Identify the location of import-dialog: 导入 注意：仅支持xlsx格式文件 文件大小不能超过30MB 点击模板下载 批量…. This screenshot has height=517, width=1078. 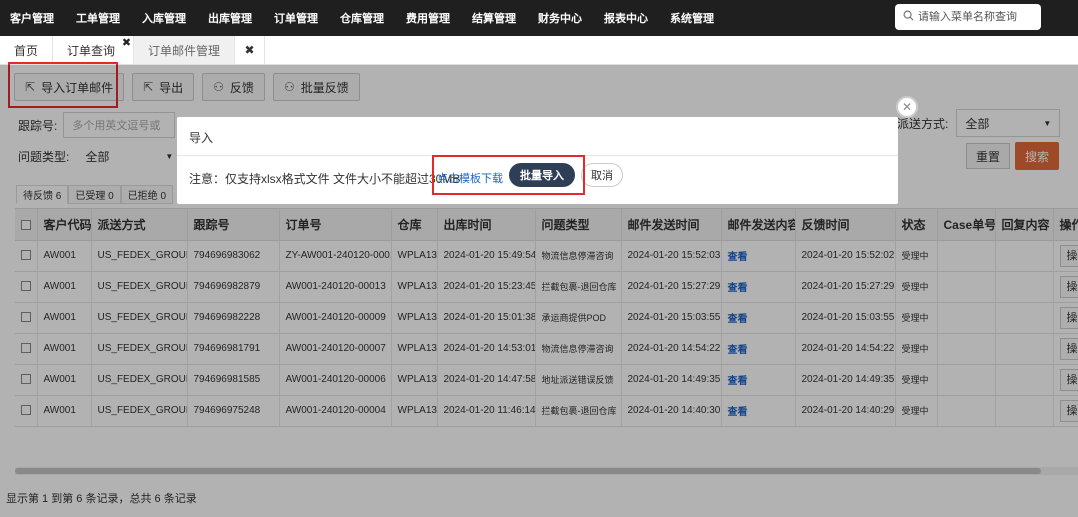
(537, 160).